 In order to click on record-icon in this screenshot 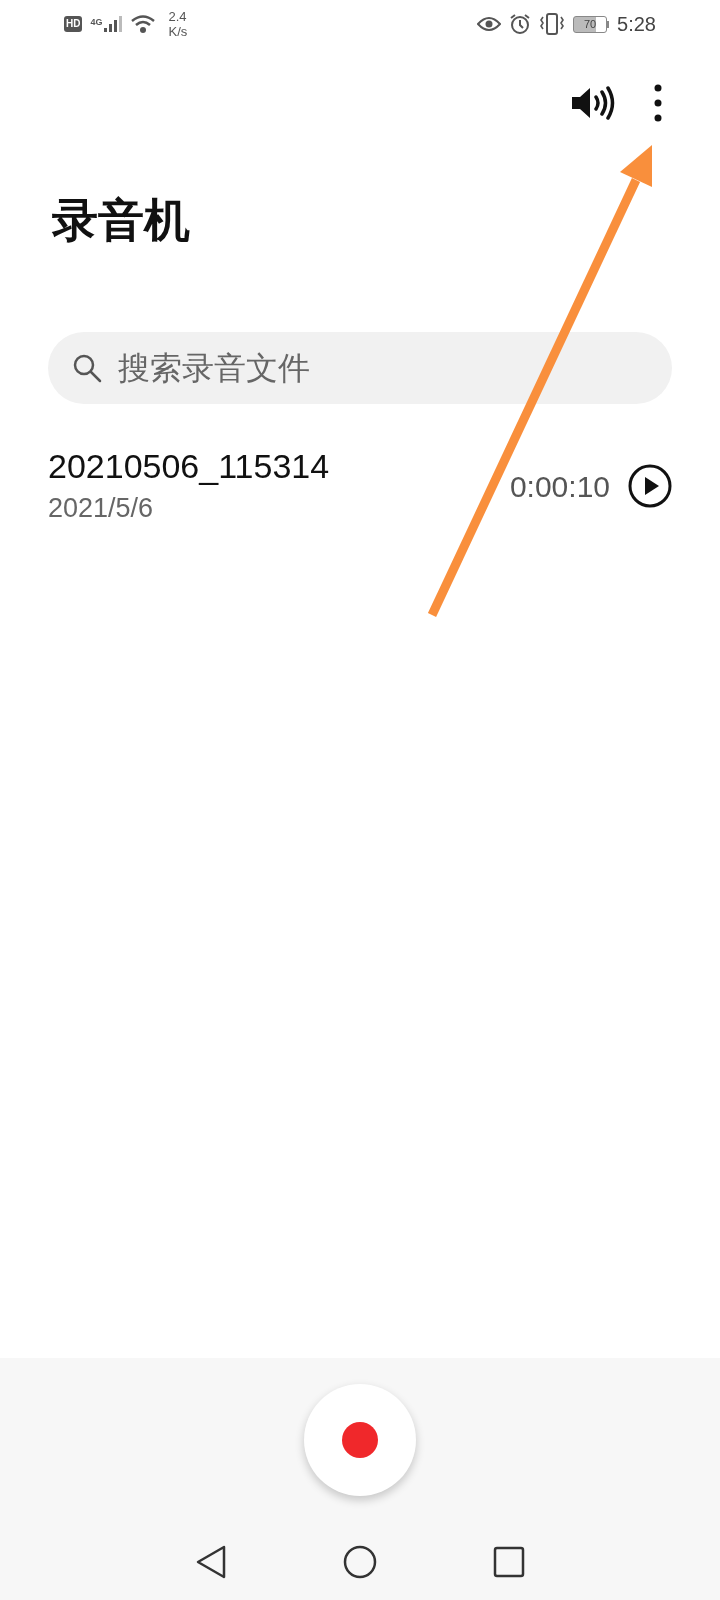, I will do `click(360, 1440)`.